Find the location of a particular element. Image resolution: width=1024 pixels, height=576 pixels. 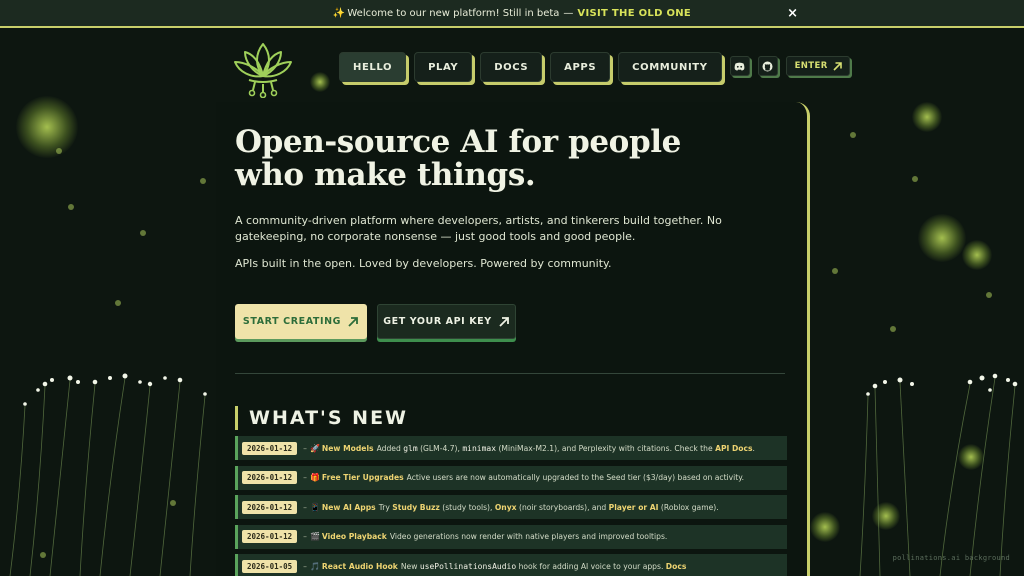

left-plant-stalks is located at coordinates (108, 474).